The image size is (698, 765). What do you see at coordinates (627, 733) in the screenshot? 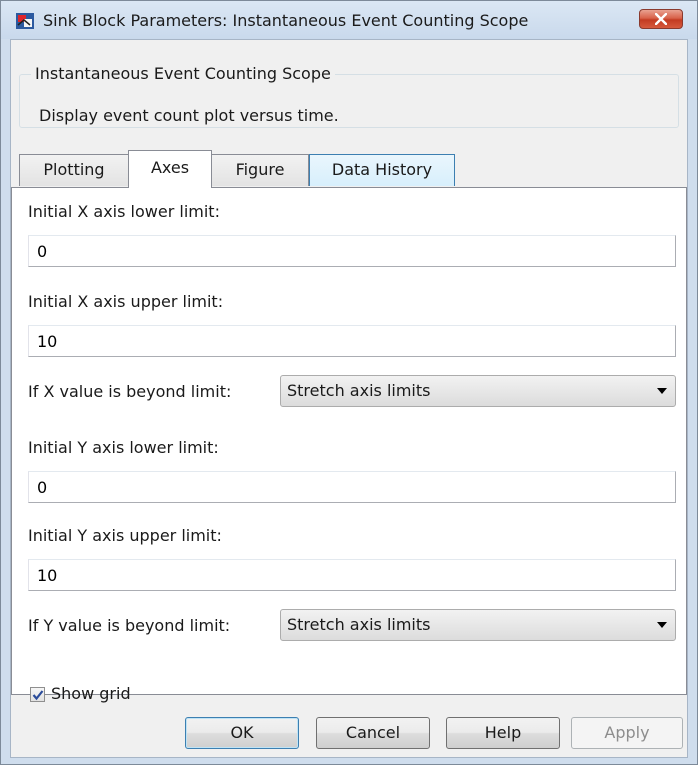
I see `apply-button: Apply` at bounding box center [627, 733].